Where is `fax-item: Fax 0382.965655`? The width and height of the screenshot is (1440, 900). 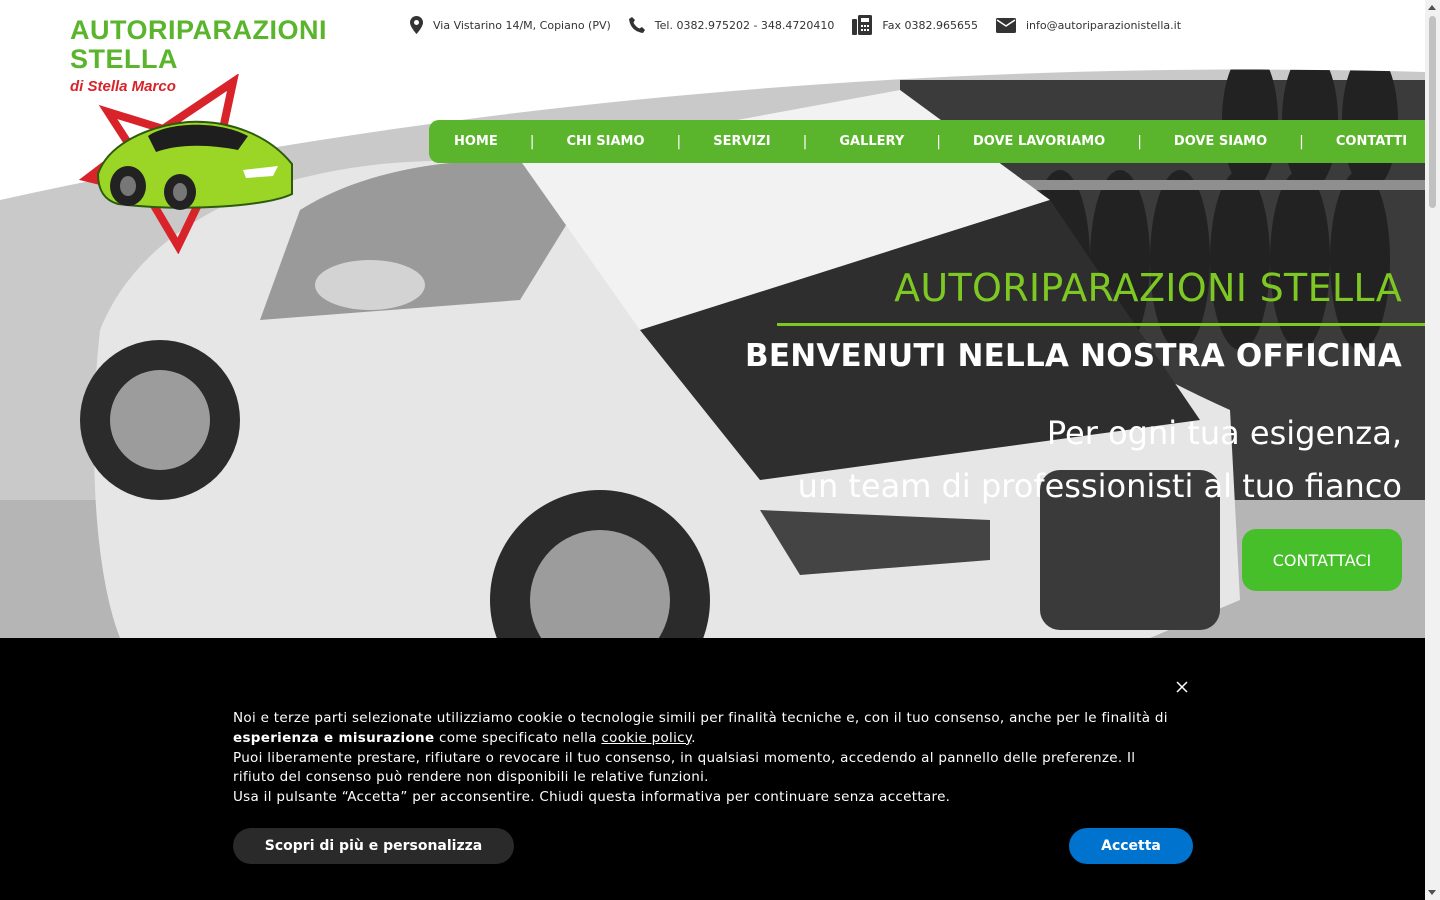 fax-item: Fax 0382.965655 is located at coordinates (915, 25).